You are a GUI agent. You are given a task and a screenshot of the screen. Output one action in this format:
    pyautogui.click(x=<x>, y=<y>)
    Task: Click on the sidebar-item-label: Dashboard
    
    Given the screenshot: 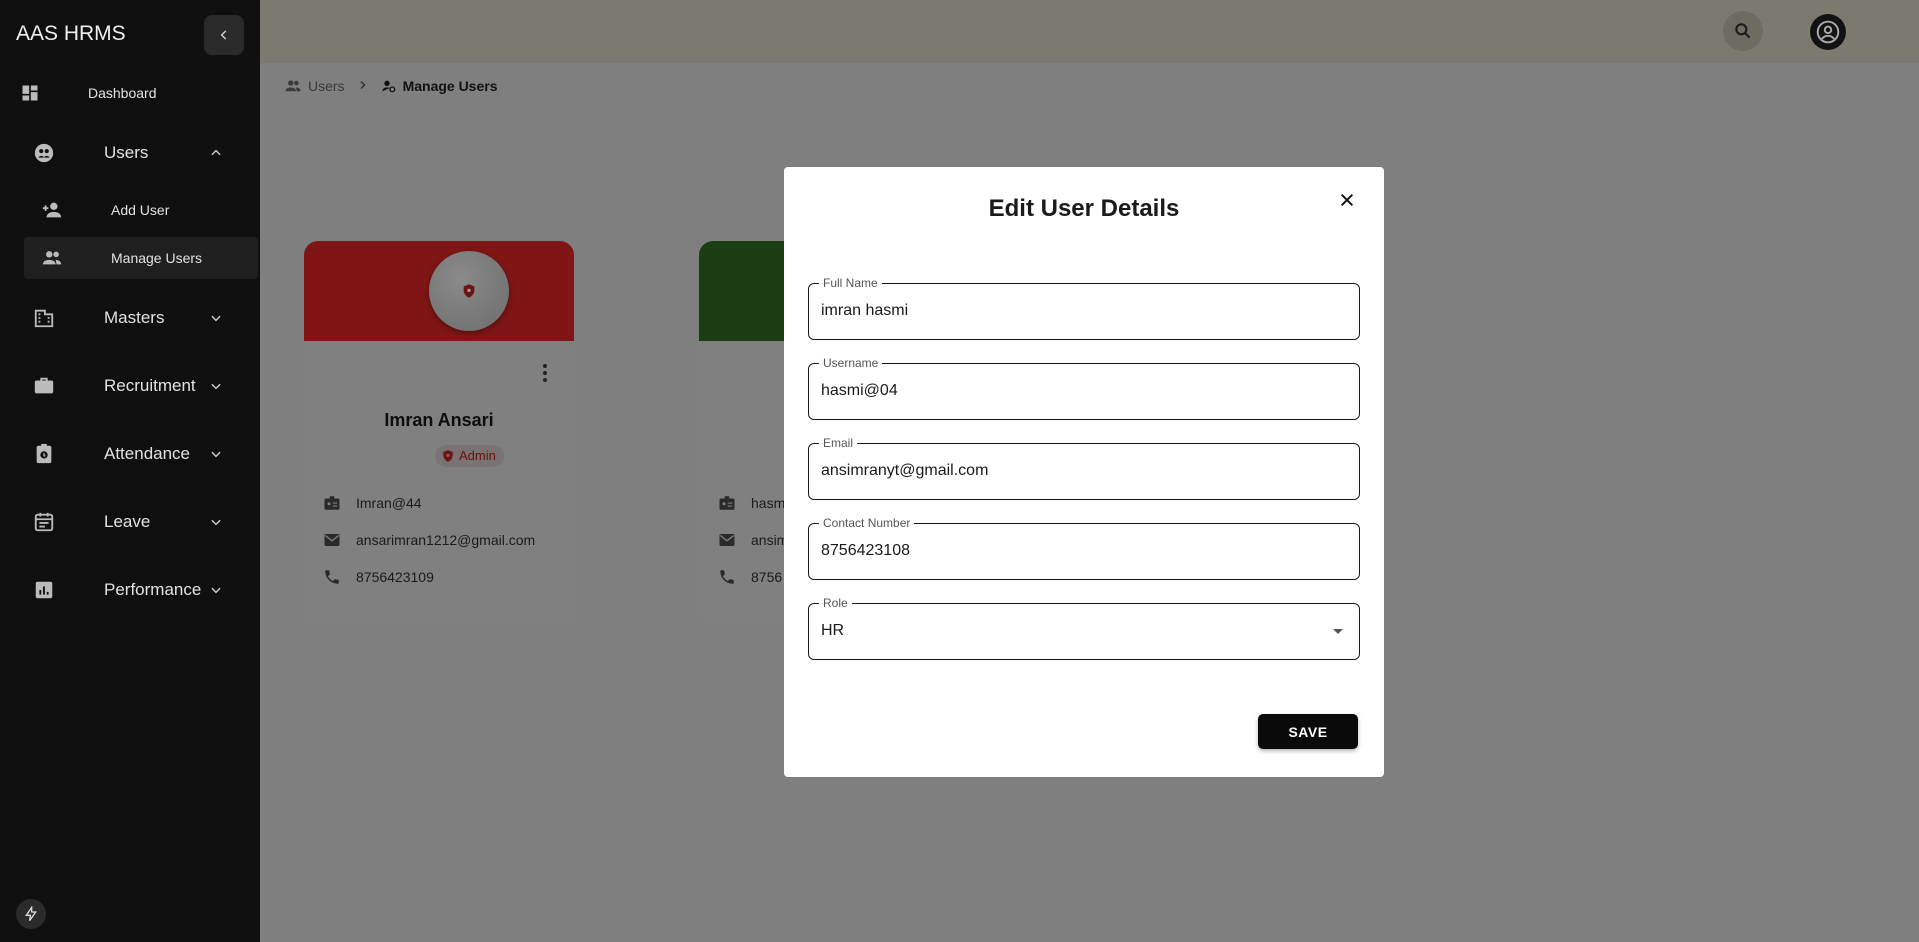 What is the action you would take?
    pyautogui.click(x=122, y=93)
    